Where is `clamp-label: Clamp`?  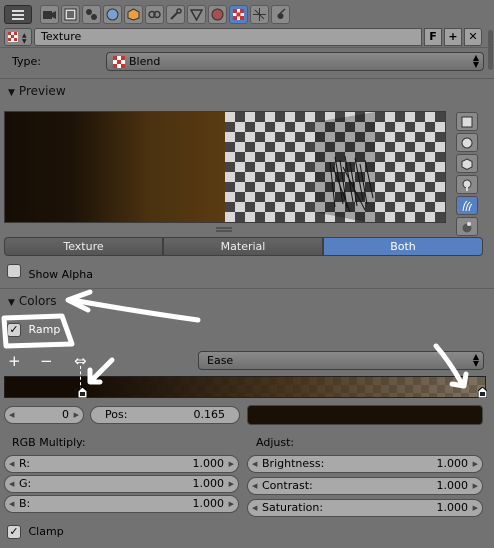
clamp-label: Clamp is located at coordinates (46, 531).